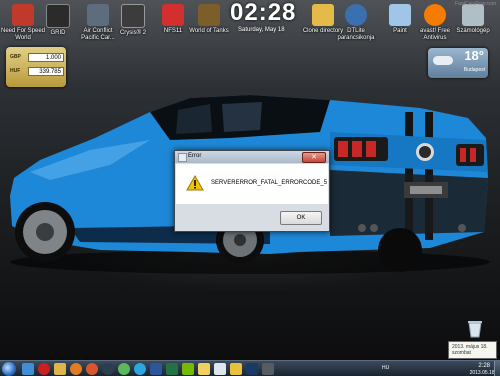 The width and height of the screenshot is (500, 376). What do you see at coordinates (356, 15) in the screenshot?
I see `daemon-tools-icon` at bounding box center [356, 15].